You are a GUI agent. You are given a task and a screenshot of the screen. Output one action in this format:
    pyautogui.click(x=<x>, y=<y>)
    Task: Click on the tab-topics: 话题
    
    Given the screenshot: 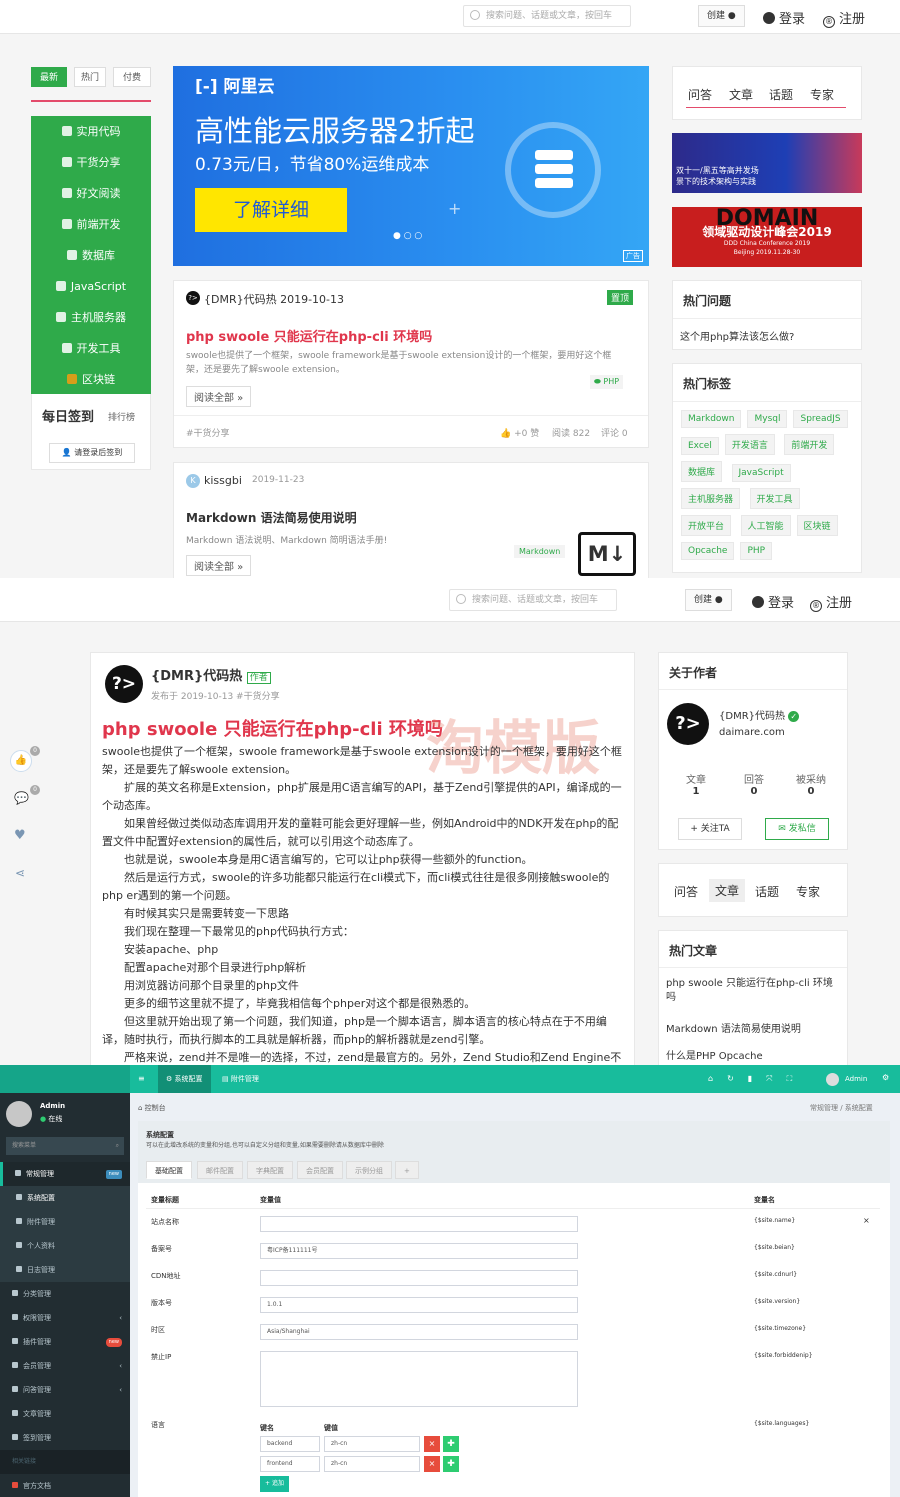 What is the action you would take?
    pyautogui.click(x=767, y=891)
    